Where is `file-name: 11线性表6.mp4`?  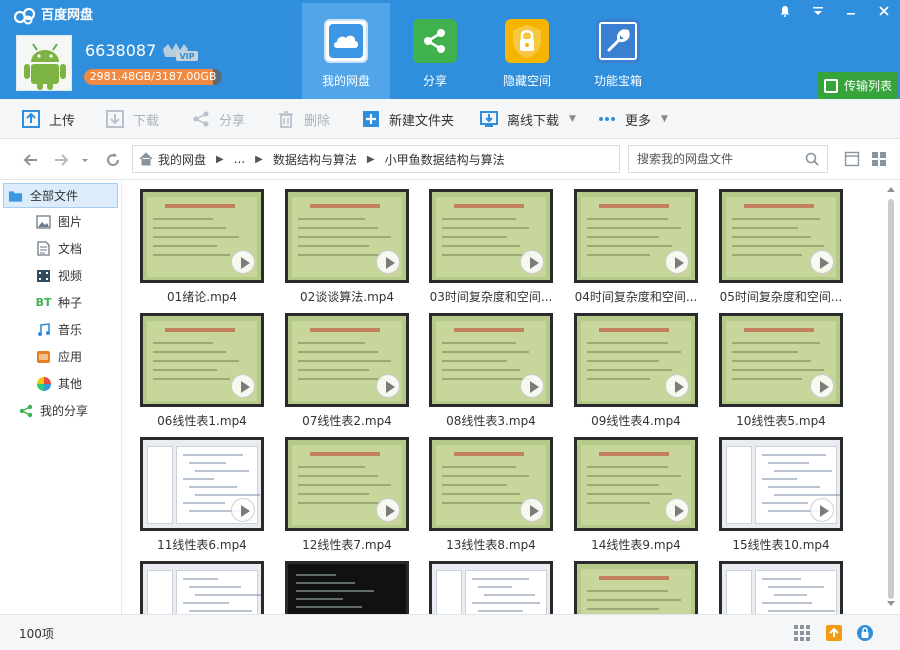
file-name: 11线性表6.mp4 is located at coordinates (202, 545).